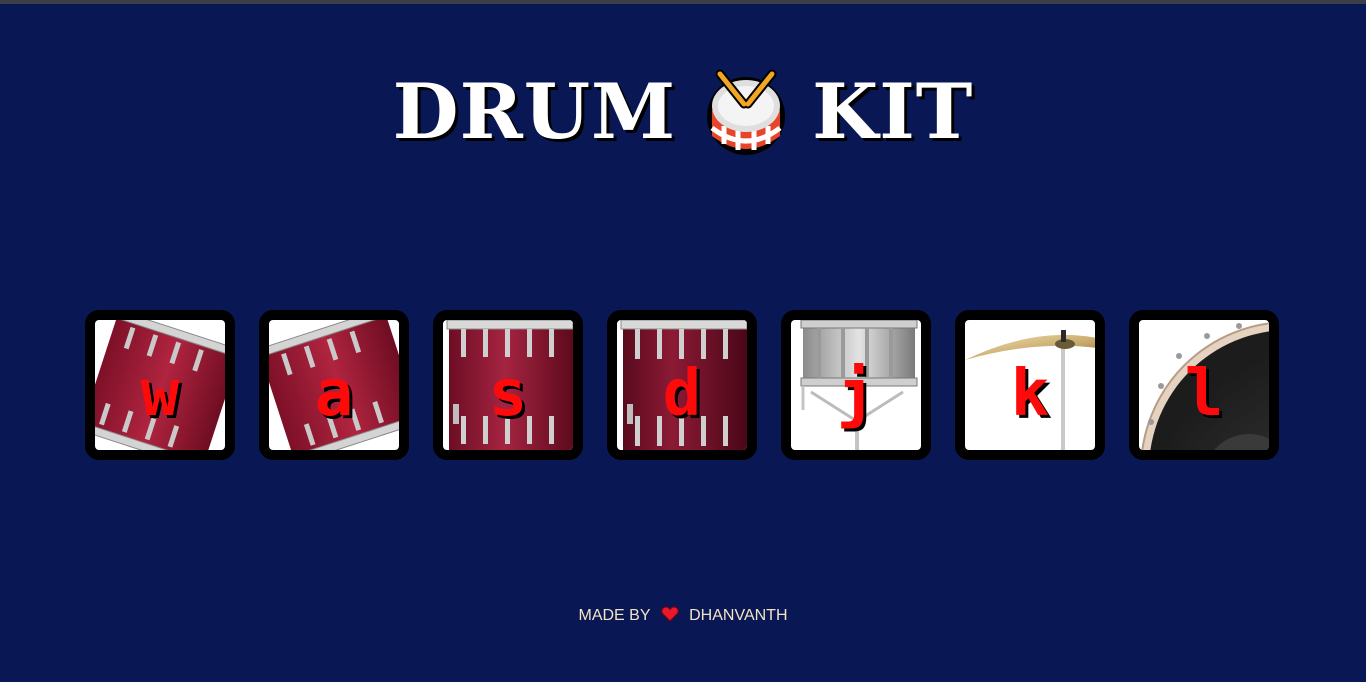 The image size is (1366, 682). What do you see at coordinates (893, 111) in the screenshot?
I see `title-kit: KIT` at bounding box center [893, 111].